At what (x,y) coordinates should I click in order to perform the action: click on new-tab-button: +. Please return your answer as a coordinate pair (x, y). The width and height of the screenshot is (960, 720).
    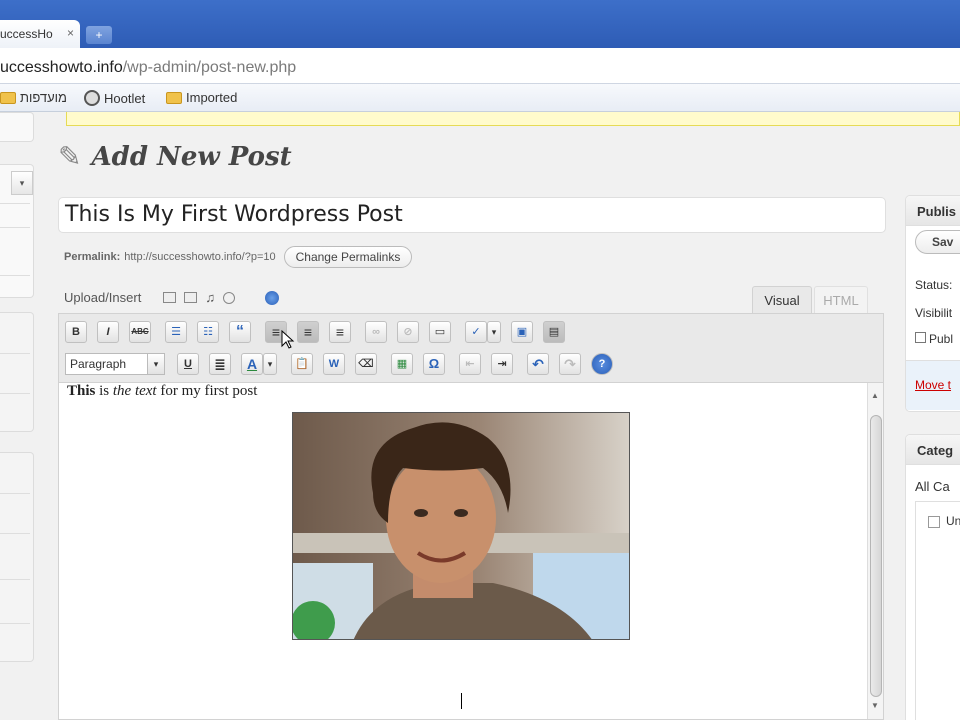
    Looking at the image, I should click on (99, 35).